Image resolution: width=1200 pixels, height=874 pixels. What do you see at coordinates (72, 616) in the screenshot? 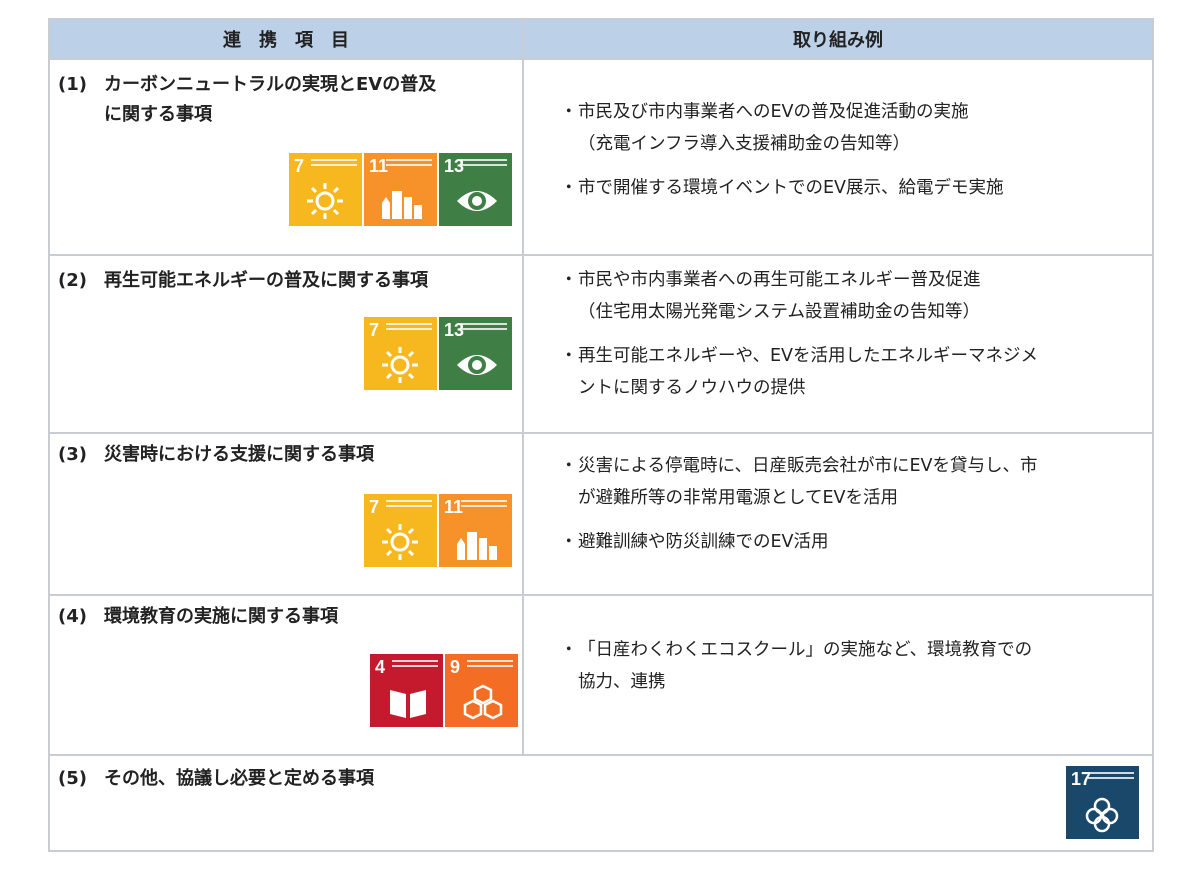
I see `item-number: (4)` at bounding box center [72, 616].